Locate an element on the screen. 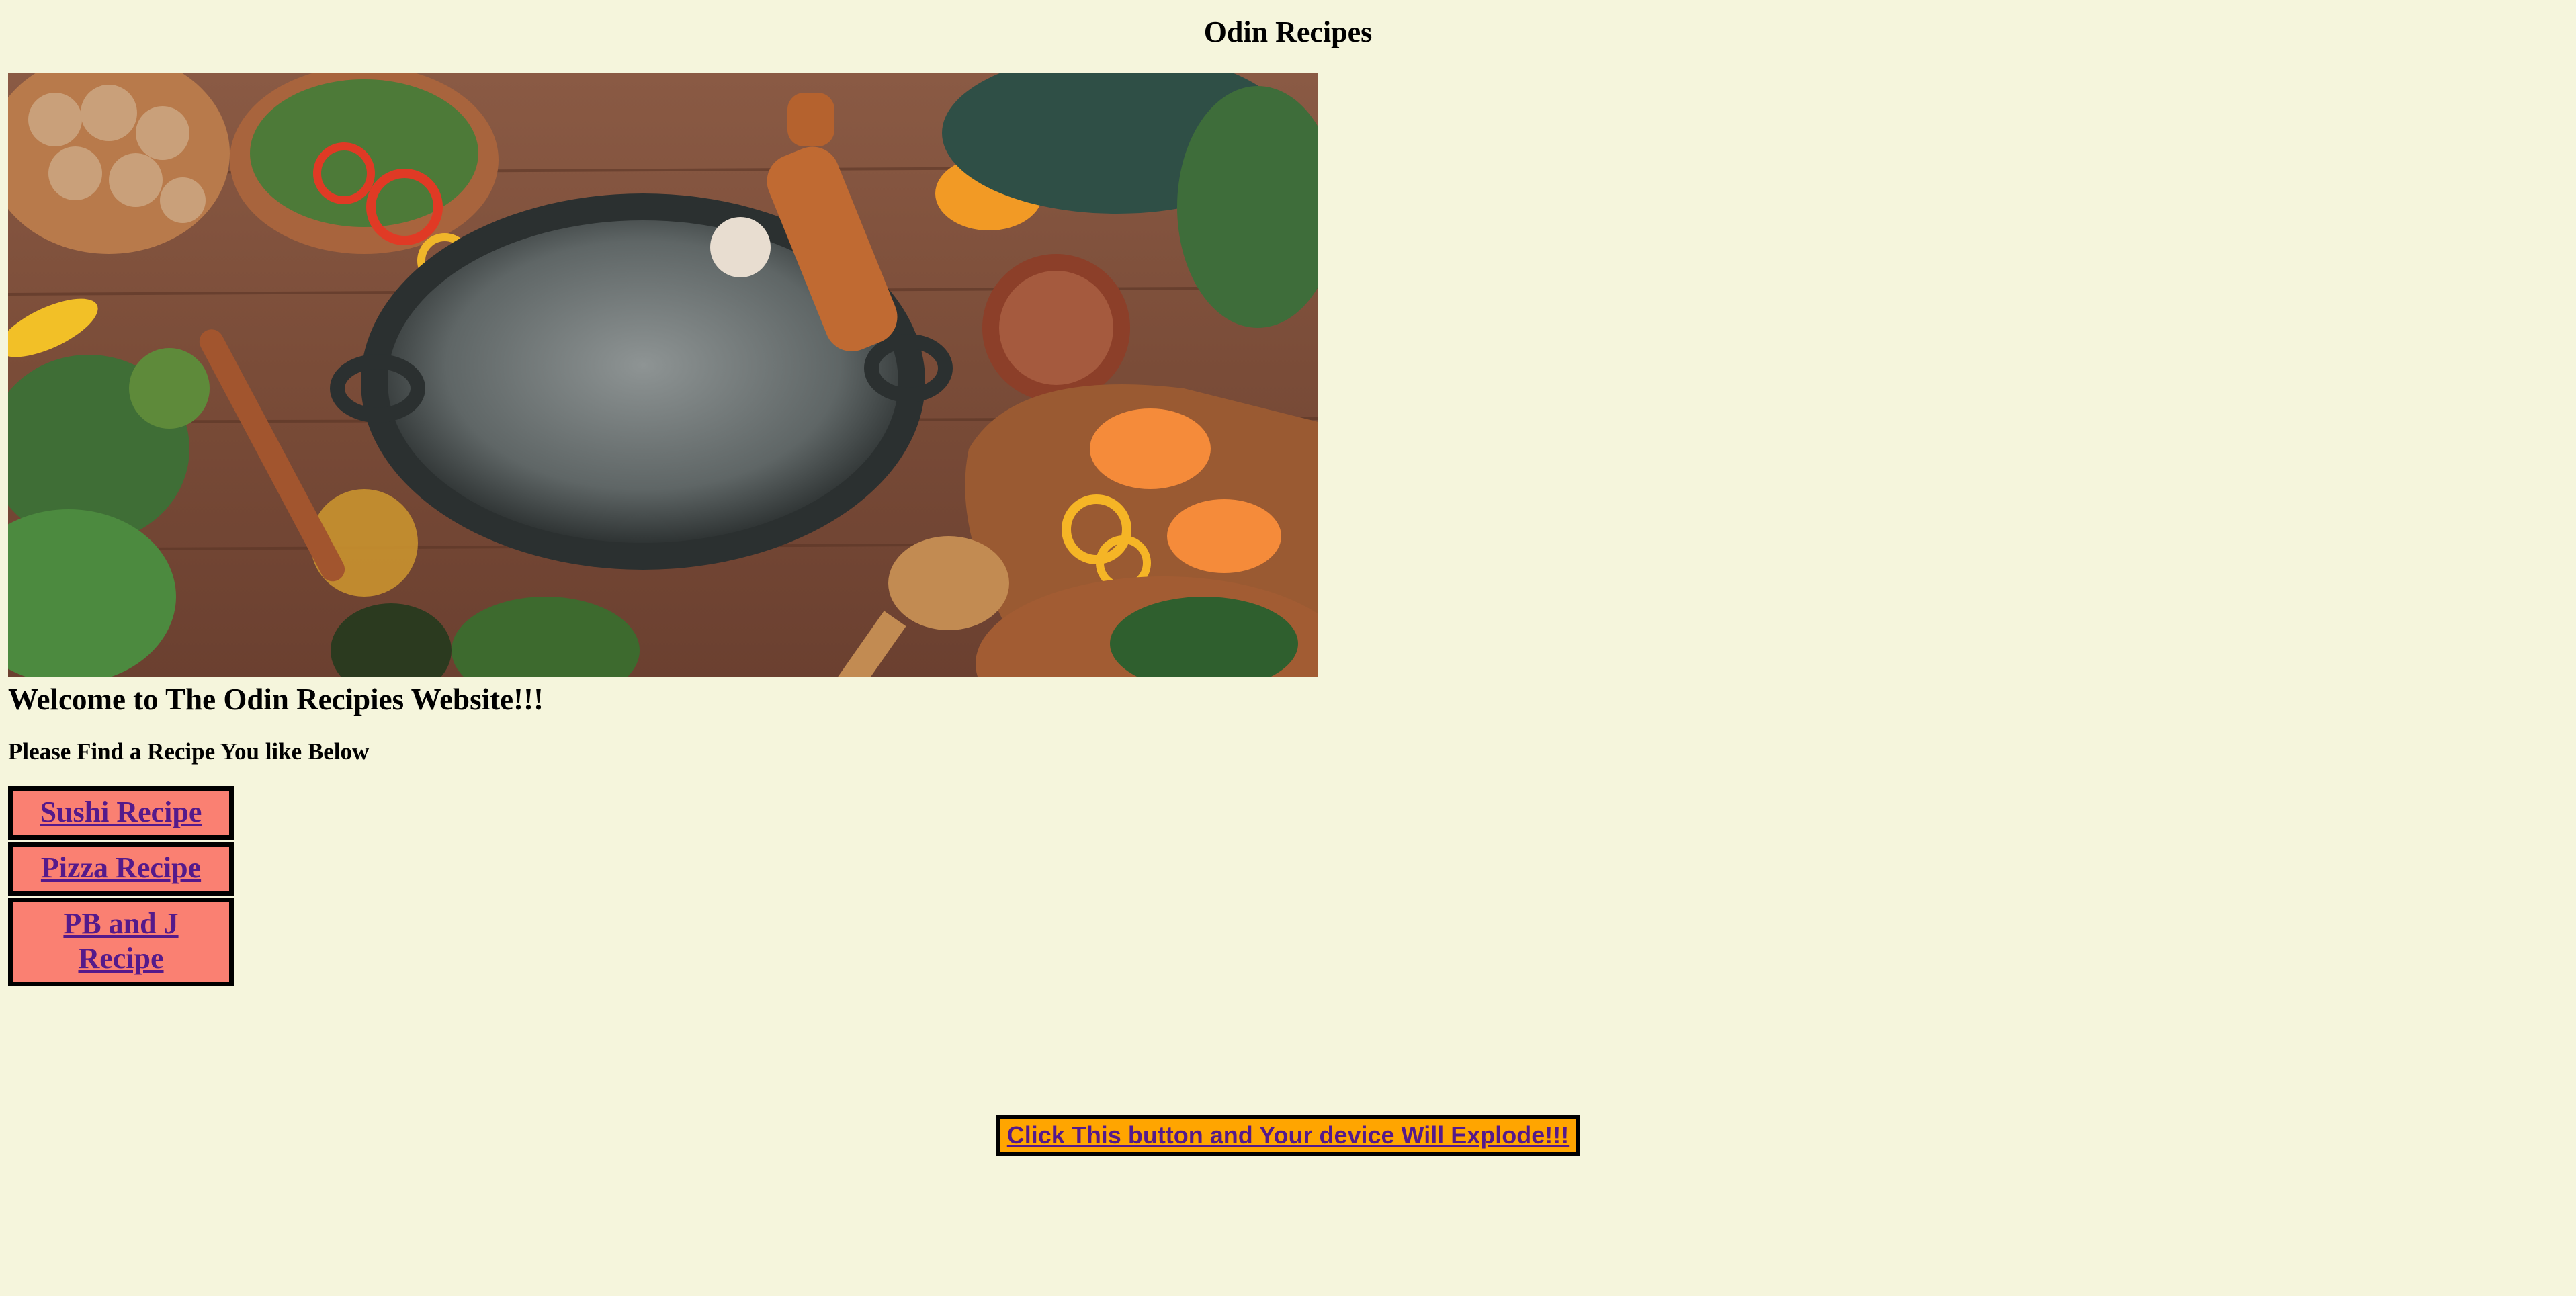  recipe-item-sushi: Sushi Recipe is located at coordinates (121, 813).